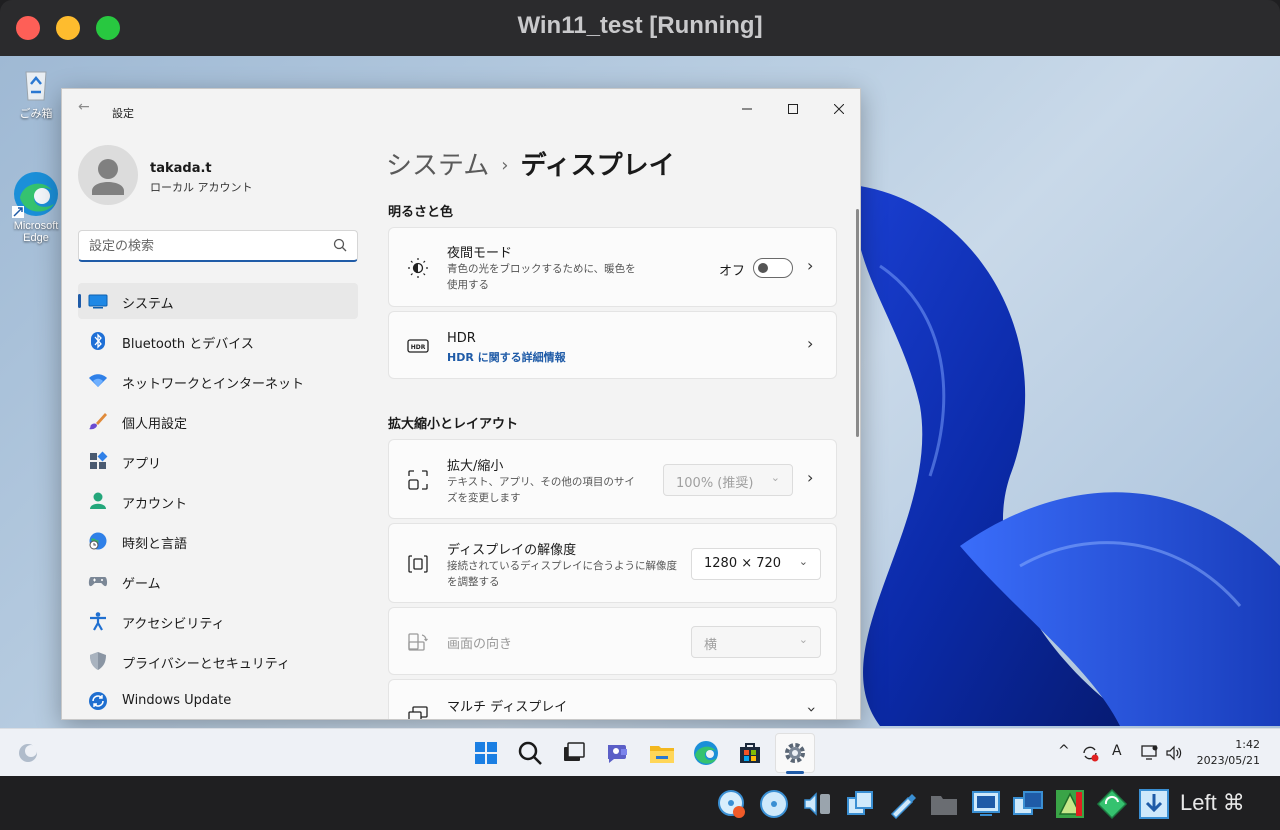 This screenshot has height=830, width=1280. Describe the element at coordinates (98, 621) in the screenshot. I see `accessibility-icon` at that location.